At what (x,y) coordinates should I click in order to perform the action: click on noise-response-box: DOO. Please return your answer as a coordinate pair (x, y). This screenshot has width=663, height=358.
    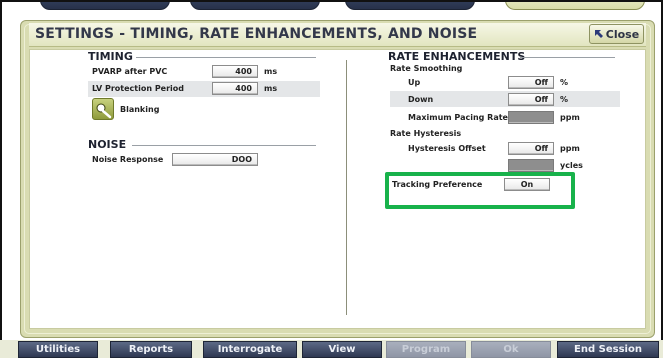
    Looking at the image, I should click on (215, 159).